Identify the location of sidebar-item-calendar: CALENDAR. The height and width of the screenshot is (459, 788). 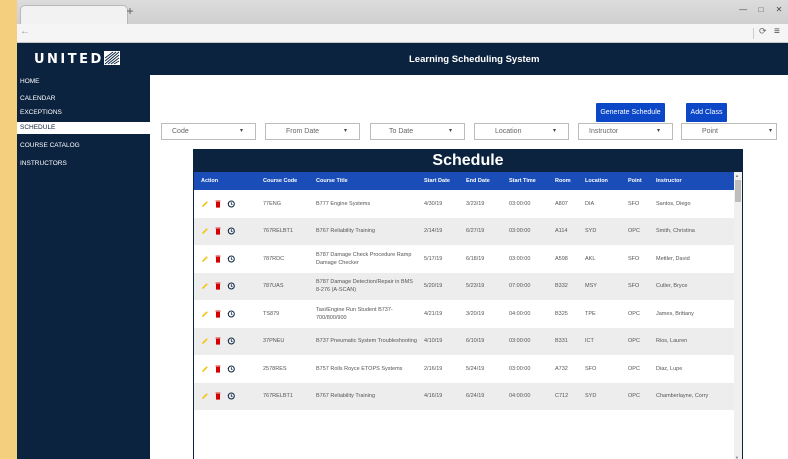
(83, 99).